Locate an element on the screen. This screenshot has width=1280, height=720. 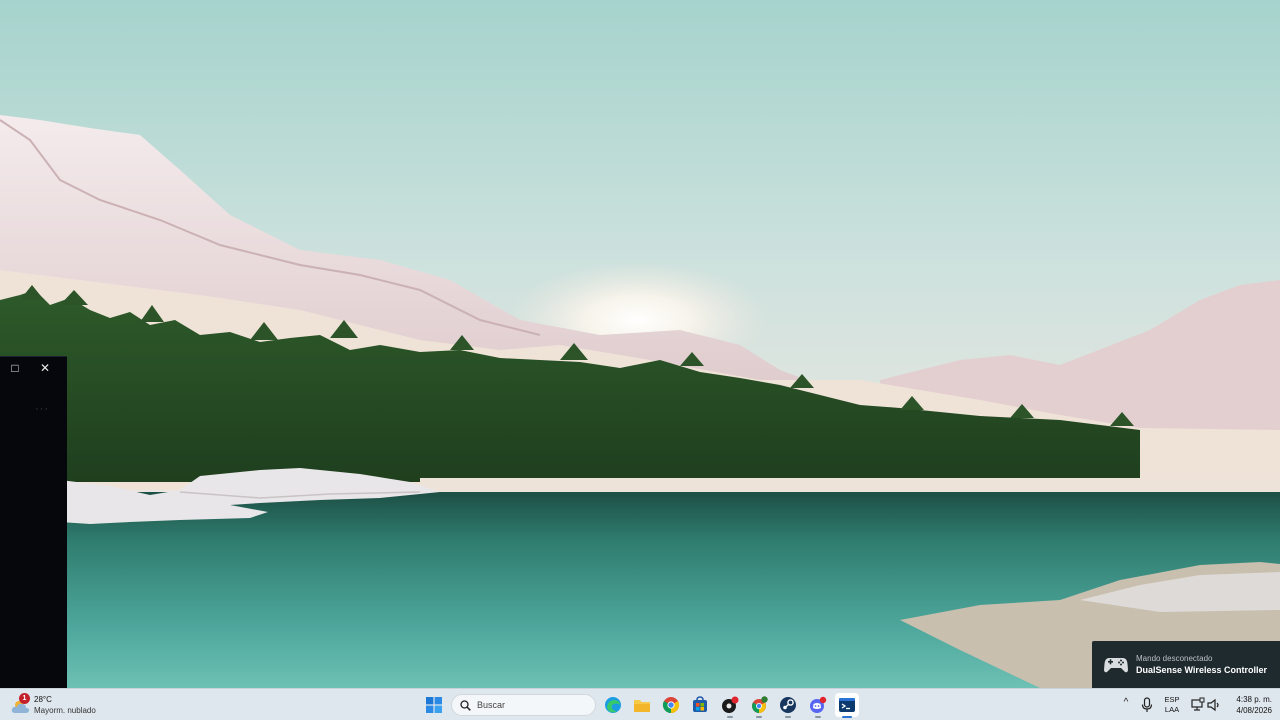
taskbar-search: Buscar is located at coordinates (523, 705).